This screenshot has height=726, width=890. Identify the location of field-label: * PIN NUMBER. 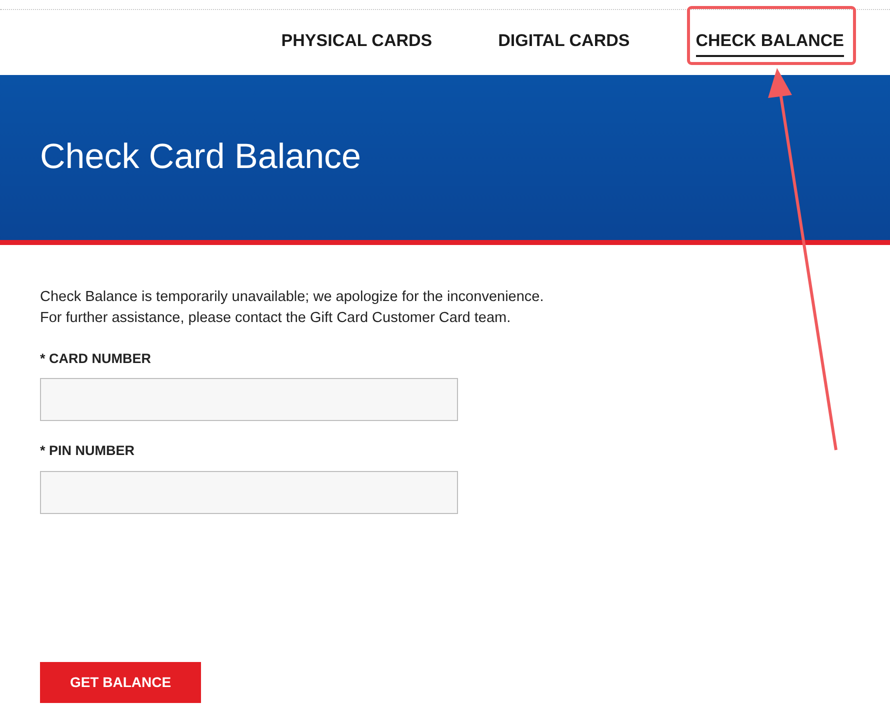
(88, 451).